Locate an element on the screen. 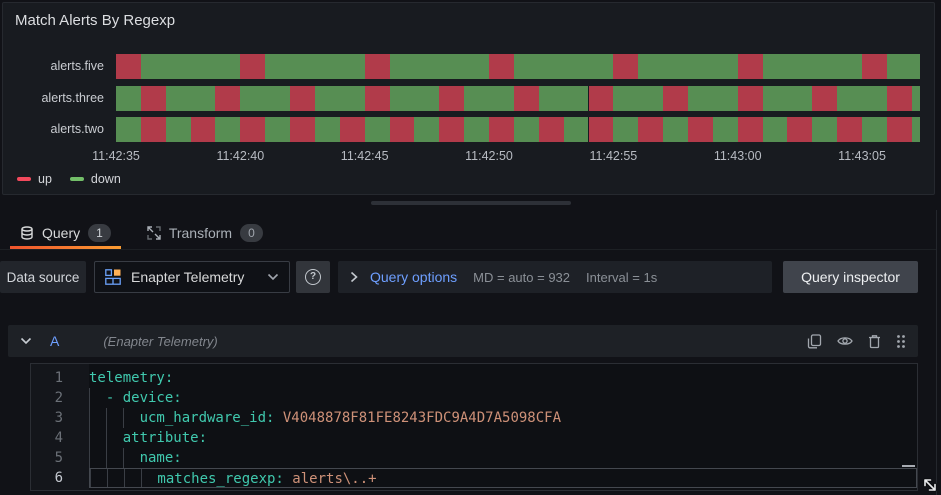 This screenshot has width=941, height=495. legend-item-up: up is located at coordinates (34, 179).